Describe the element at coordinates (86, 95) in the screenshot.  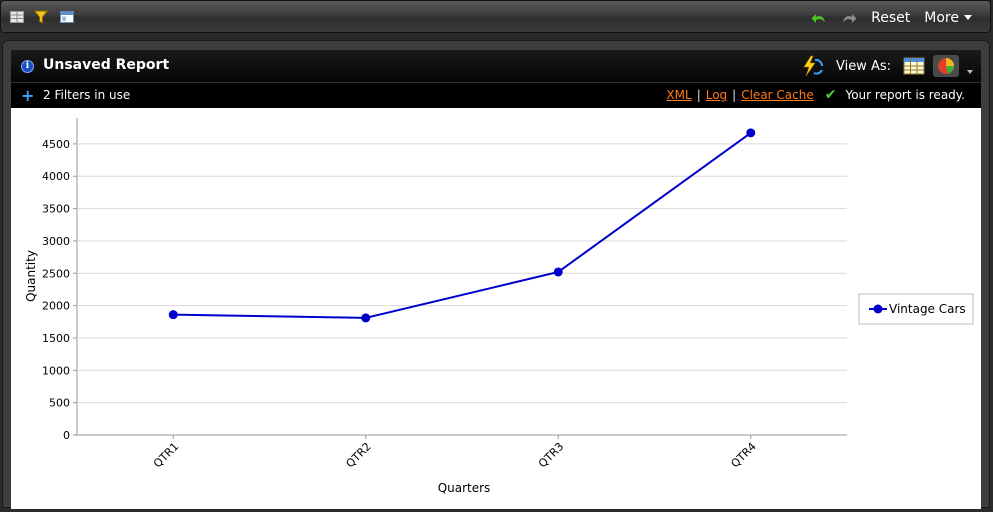
I see `filters-in-use-text: 2 Filters in use` at that location.